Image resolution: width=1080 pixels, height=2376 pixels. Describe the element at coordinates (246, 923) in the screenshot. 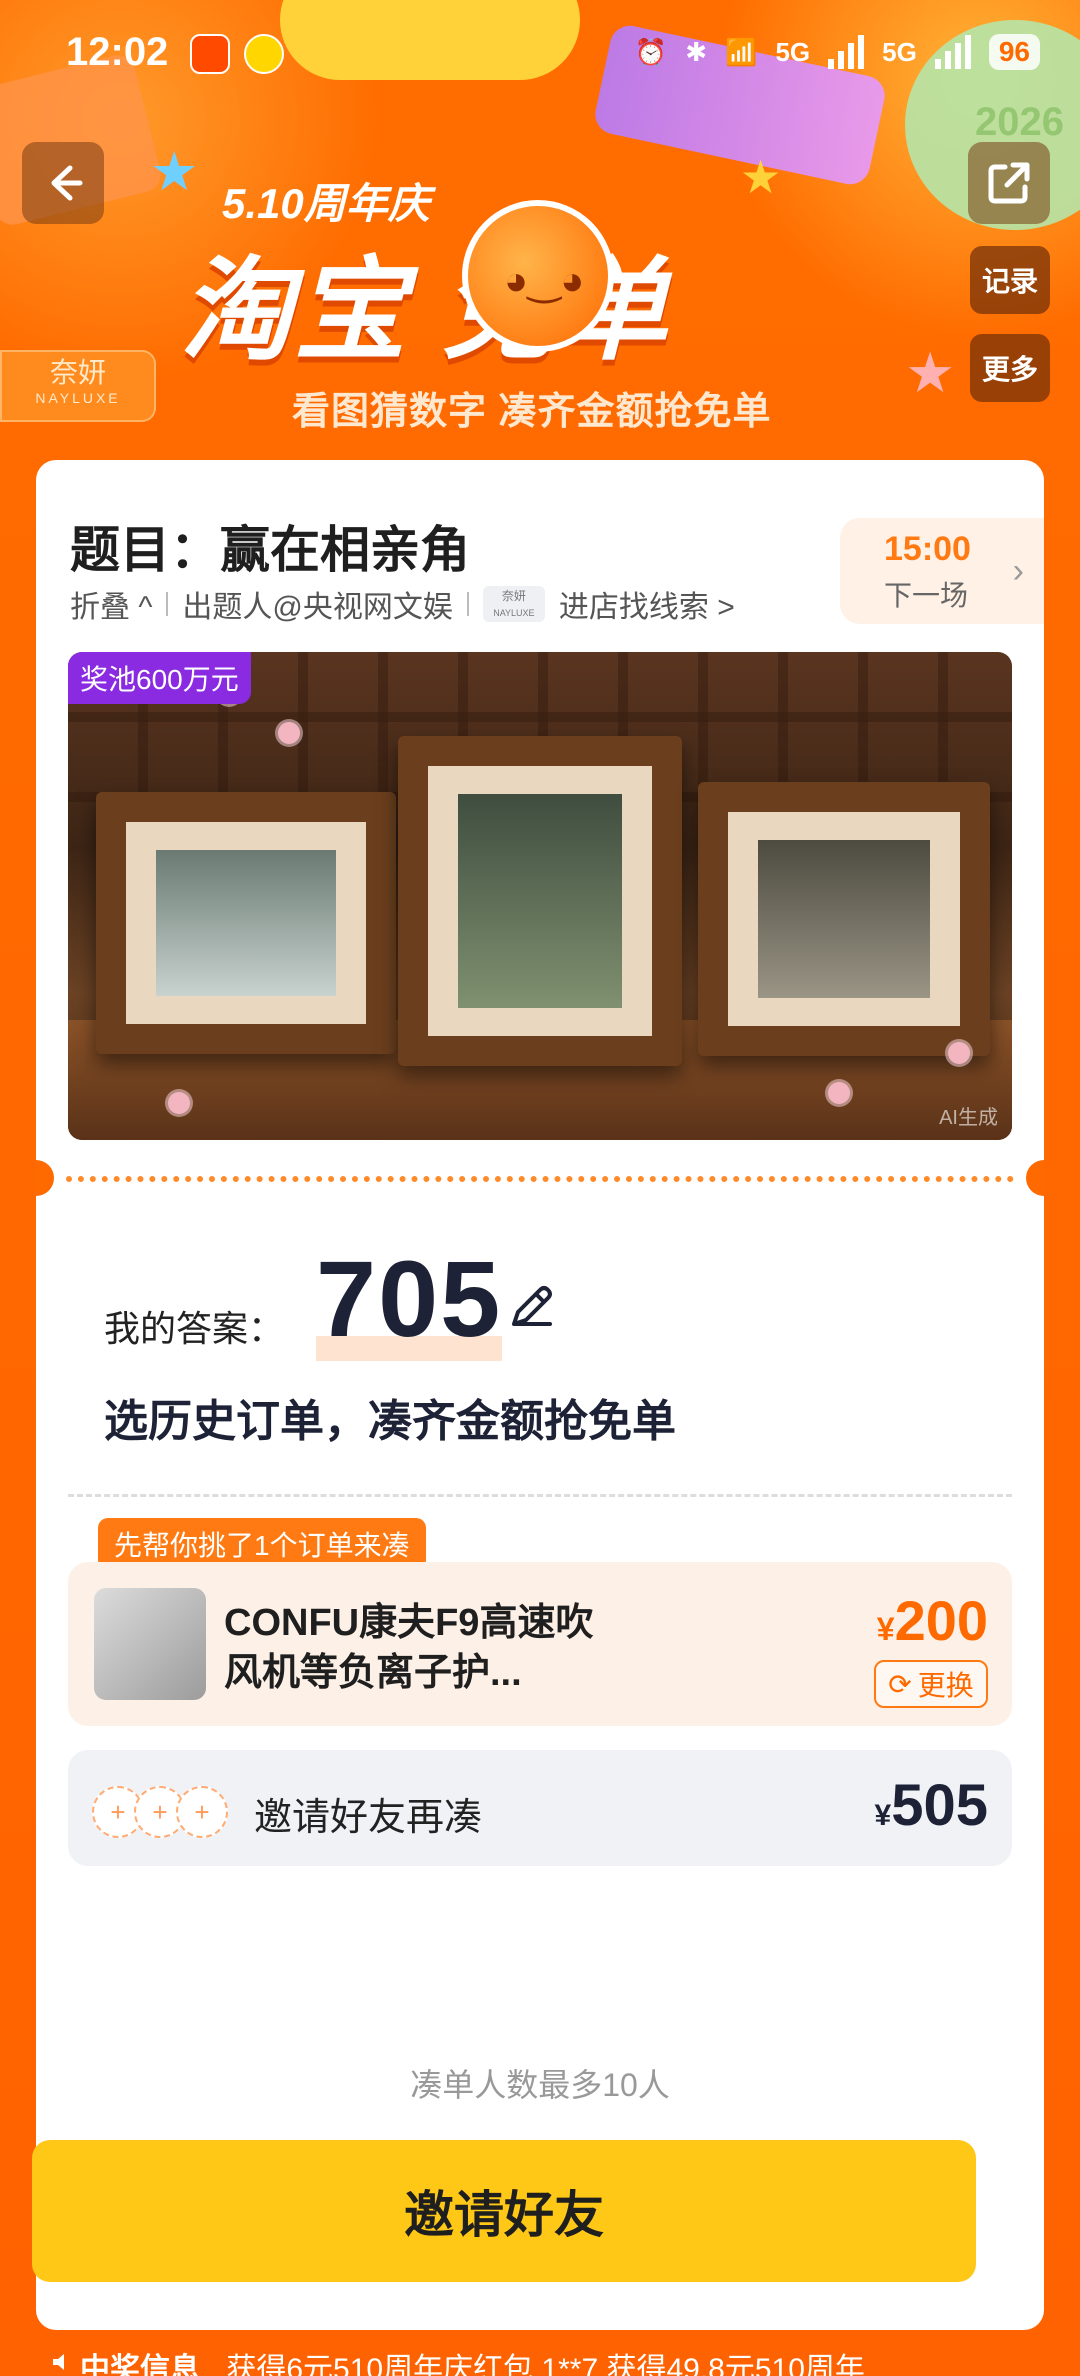

I see `photo-frame-left` at that location.